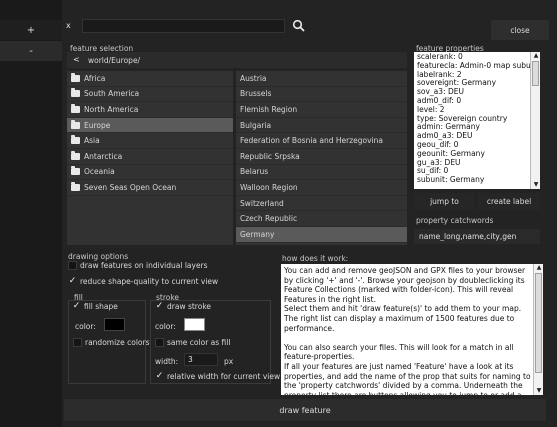 This screenshot has height=427, width=557. What do you see at coordinates (321, 173) in the screenshot?
I see `feature-item: Belarus` at bounding box center [321, 173].